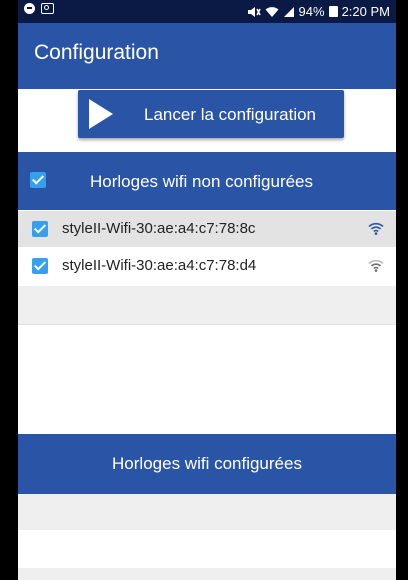  I want to click on signal-icon, so click(288, 11).